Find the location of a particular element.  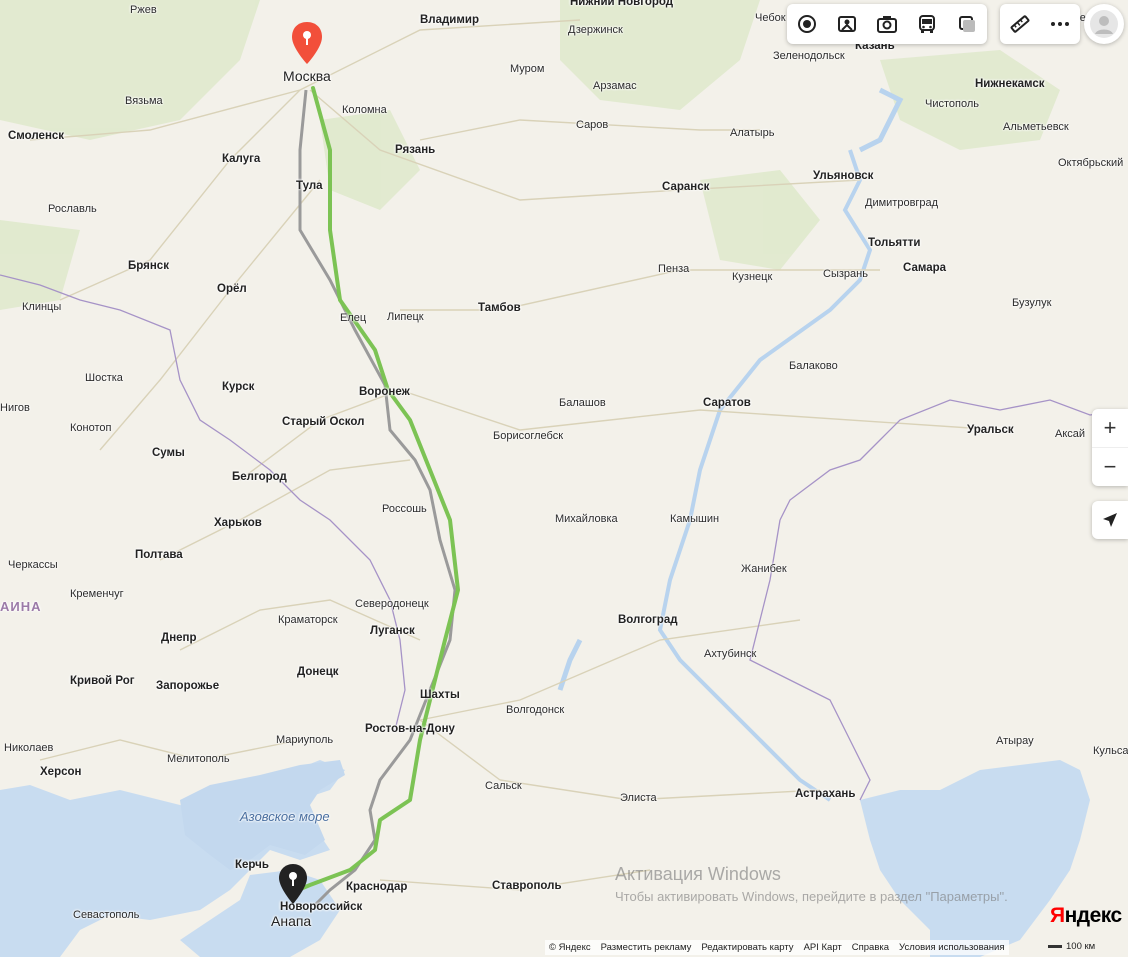

city-label: Сумы is located at coordinates (168, 453).